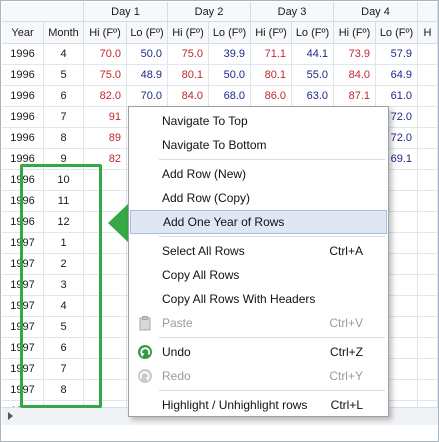  Describe the element at coordinates (292, 12) in the screenshot. I see `day-header-3: Day 3` at that location.